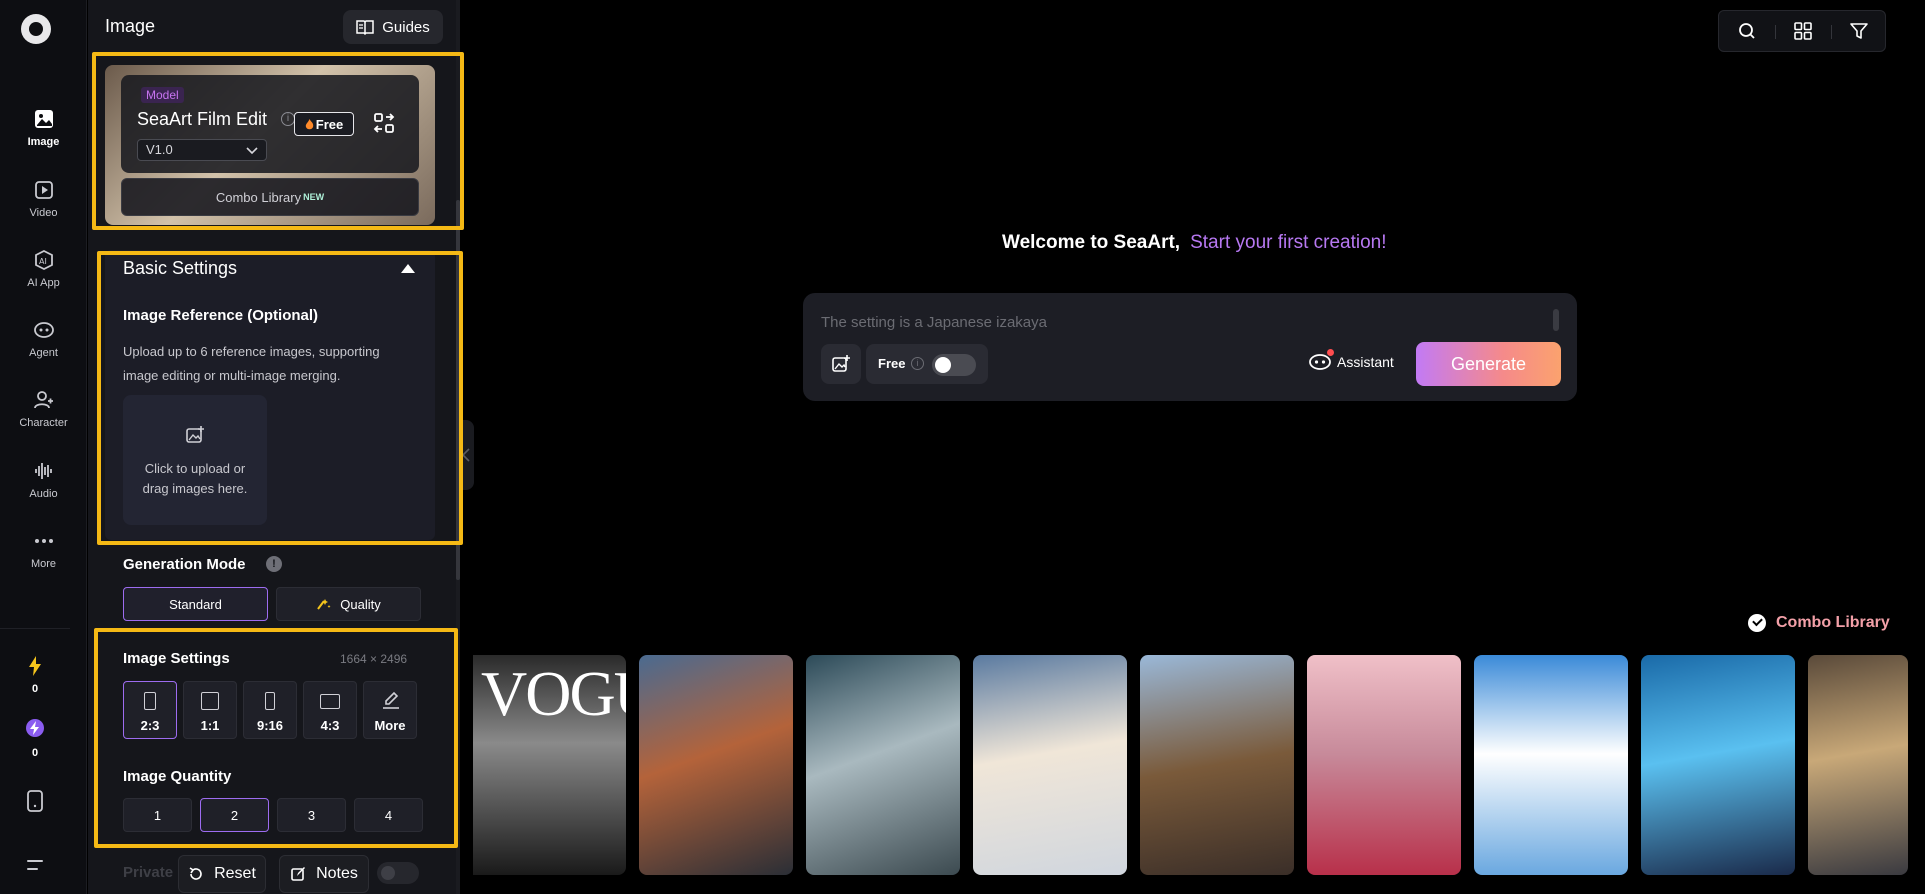  Describe the element at coordinates (406, 27) in the screenshot. I see `guides-label: Guides` at that location.